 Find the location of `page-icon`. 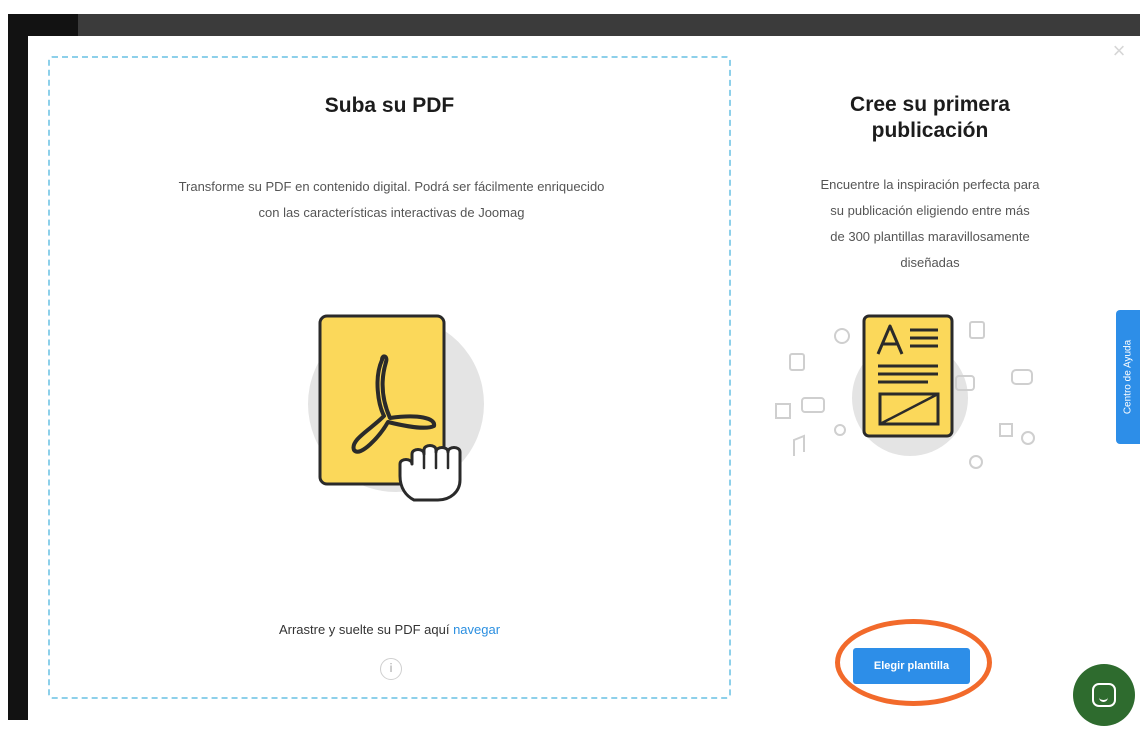

page-icon is located at coordinates (977, 330).